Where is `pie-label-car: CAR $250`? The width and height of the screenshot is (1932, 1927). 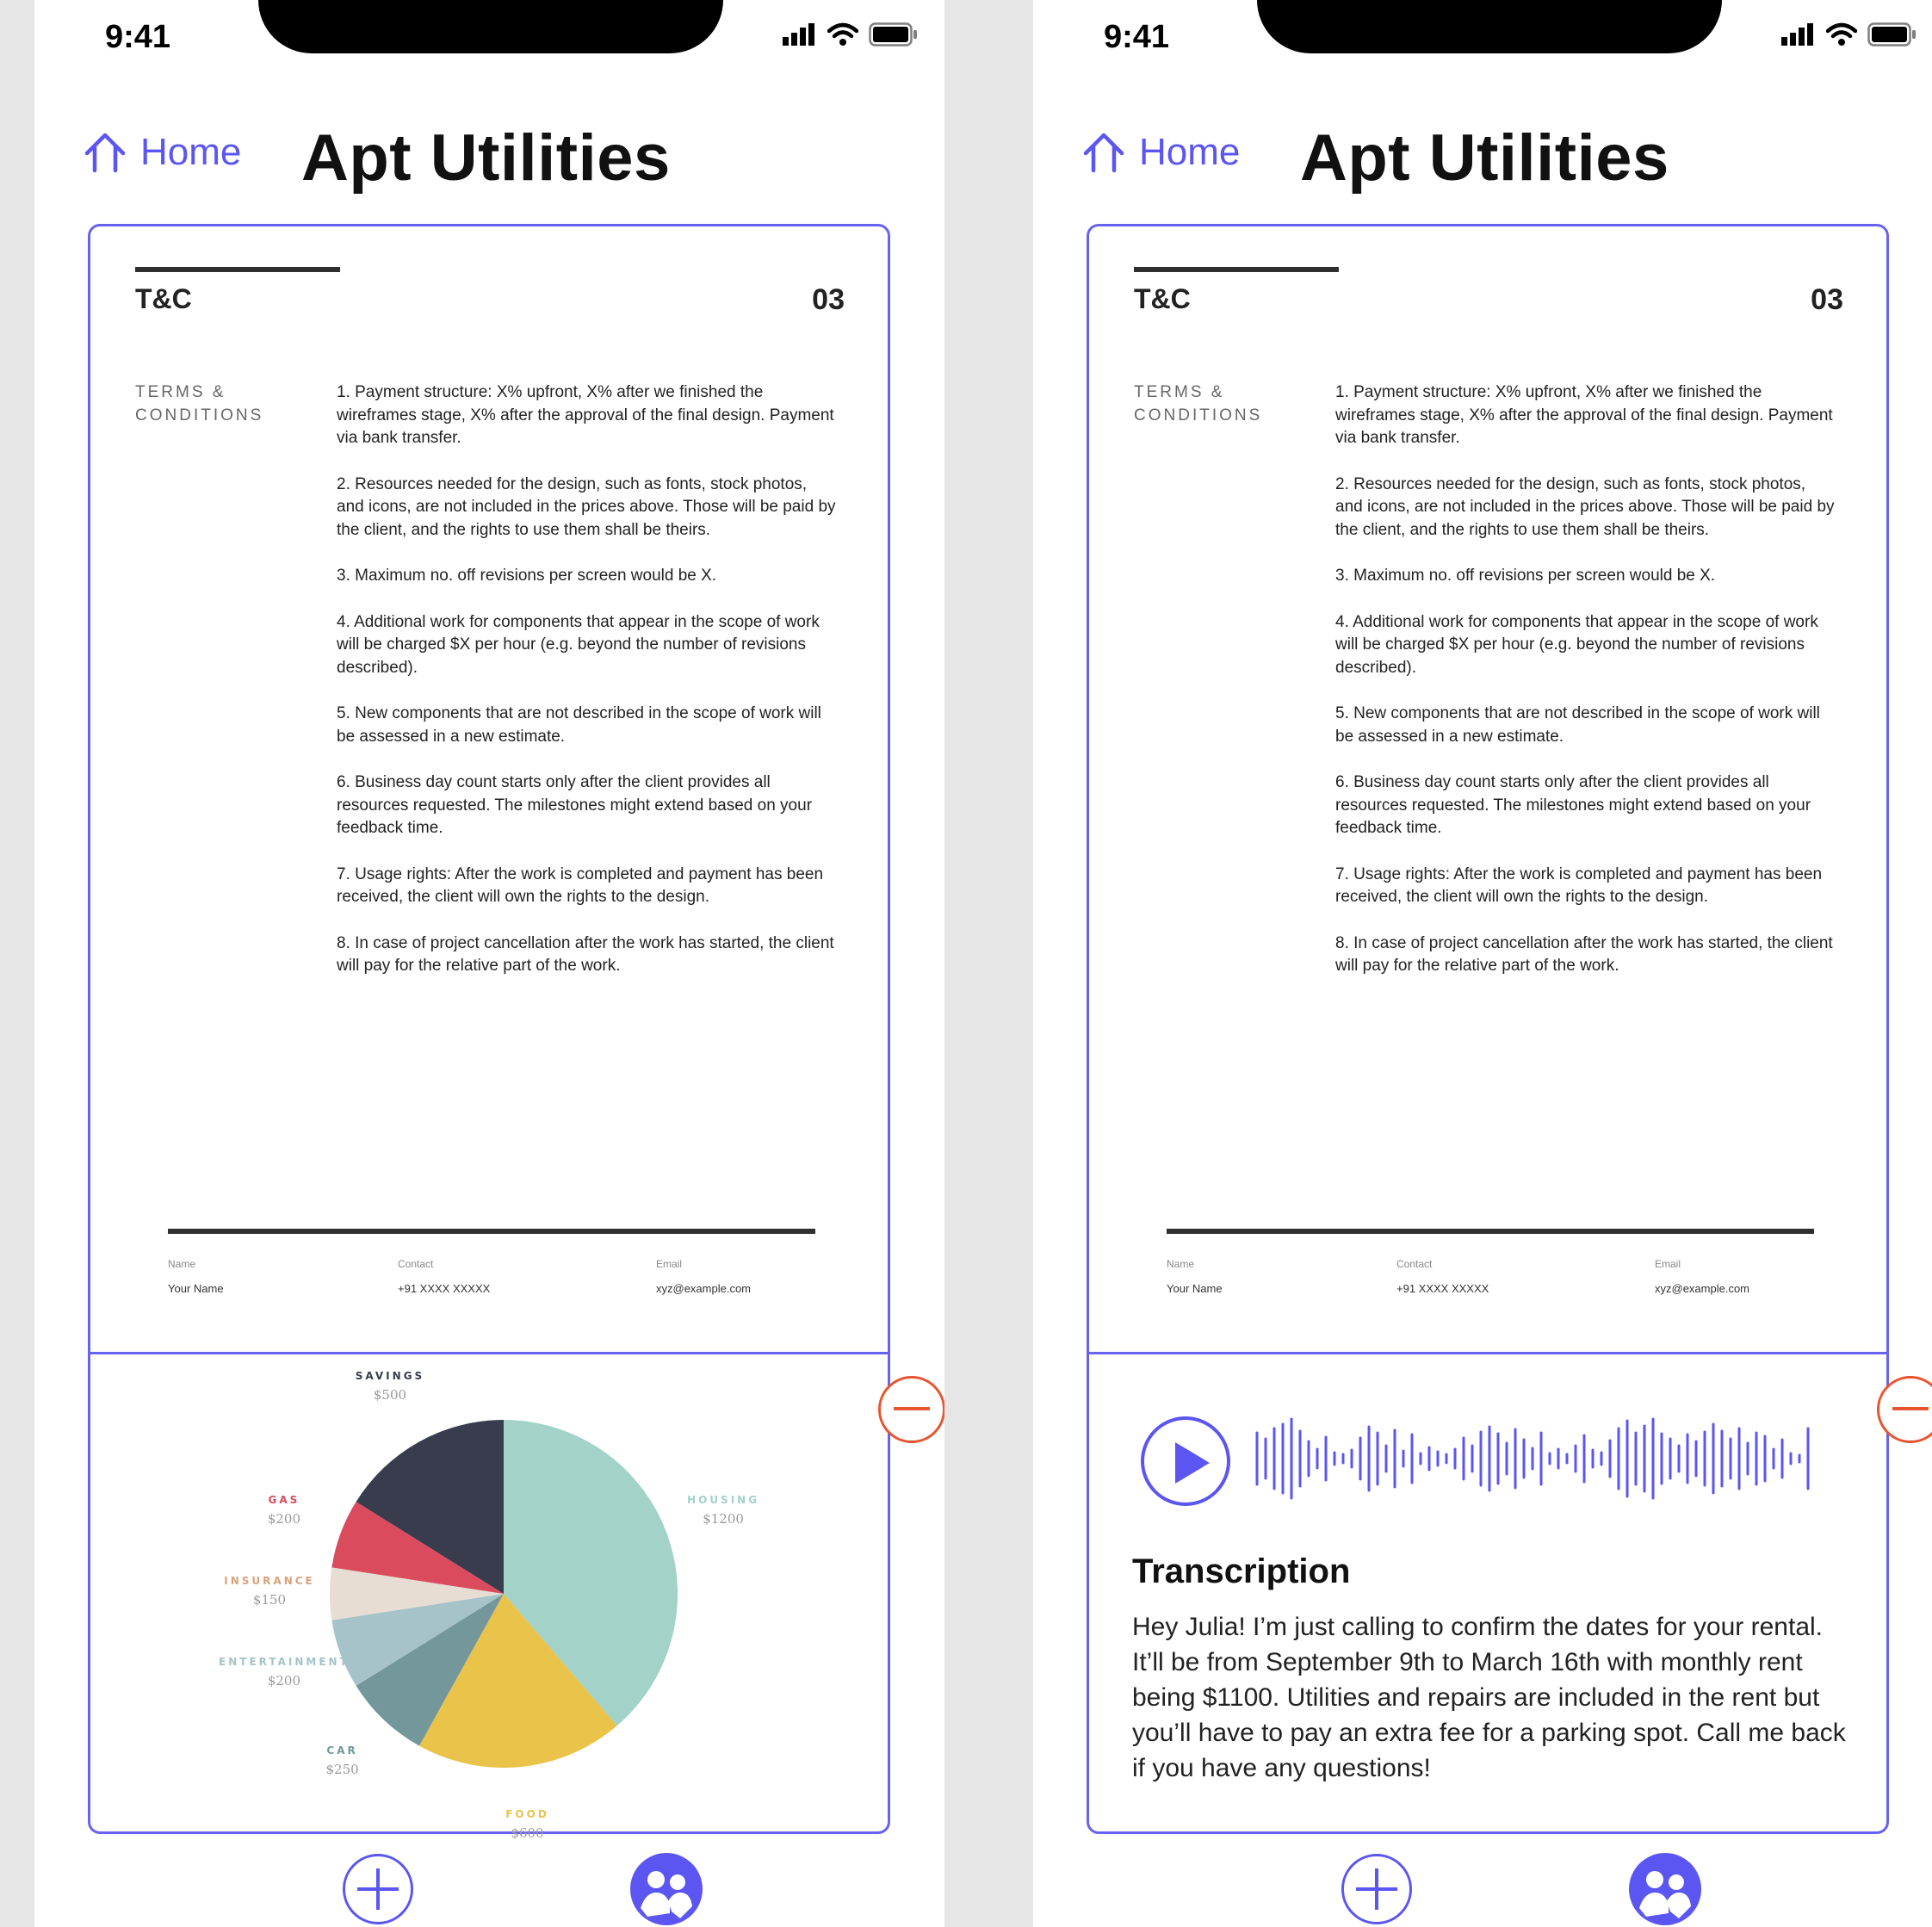 pie-label-car: CAR $250 is located at coordinates (343, 1760).